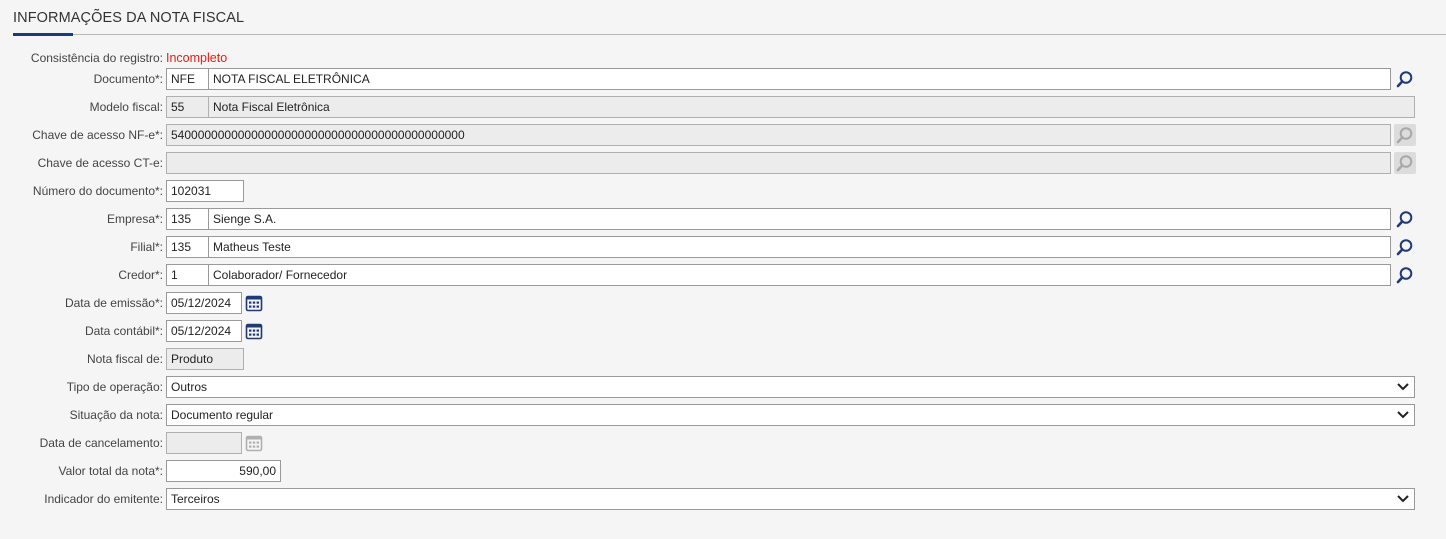 The height and width of the screenshot is (539, 1446). I want to click on row-modelo: Modelo fiscal: 55 Nota Fiscal Eletrônica, so click(723, 107).